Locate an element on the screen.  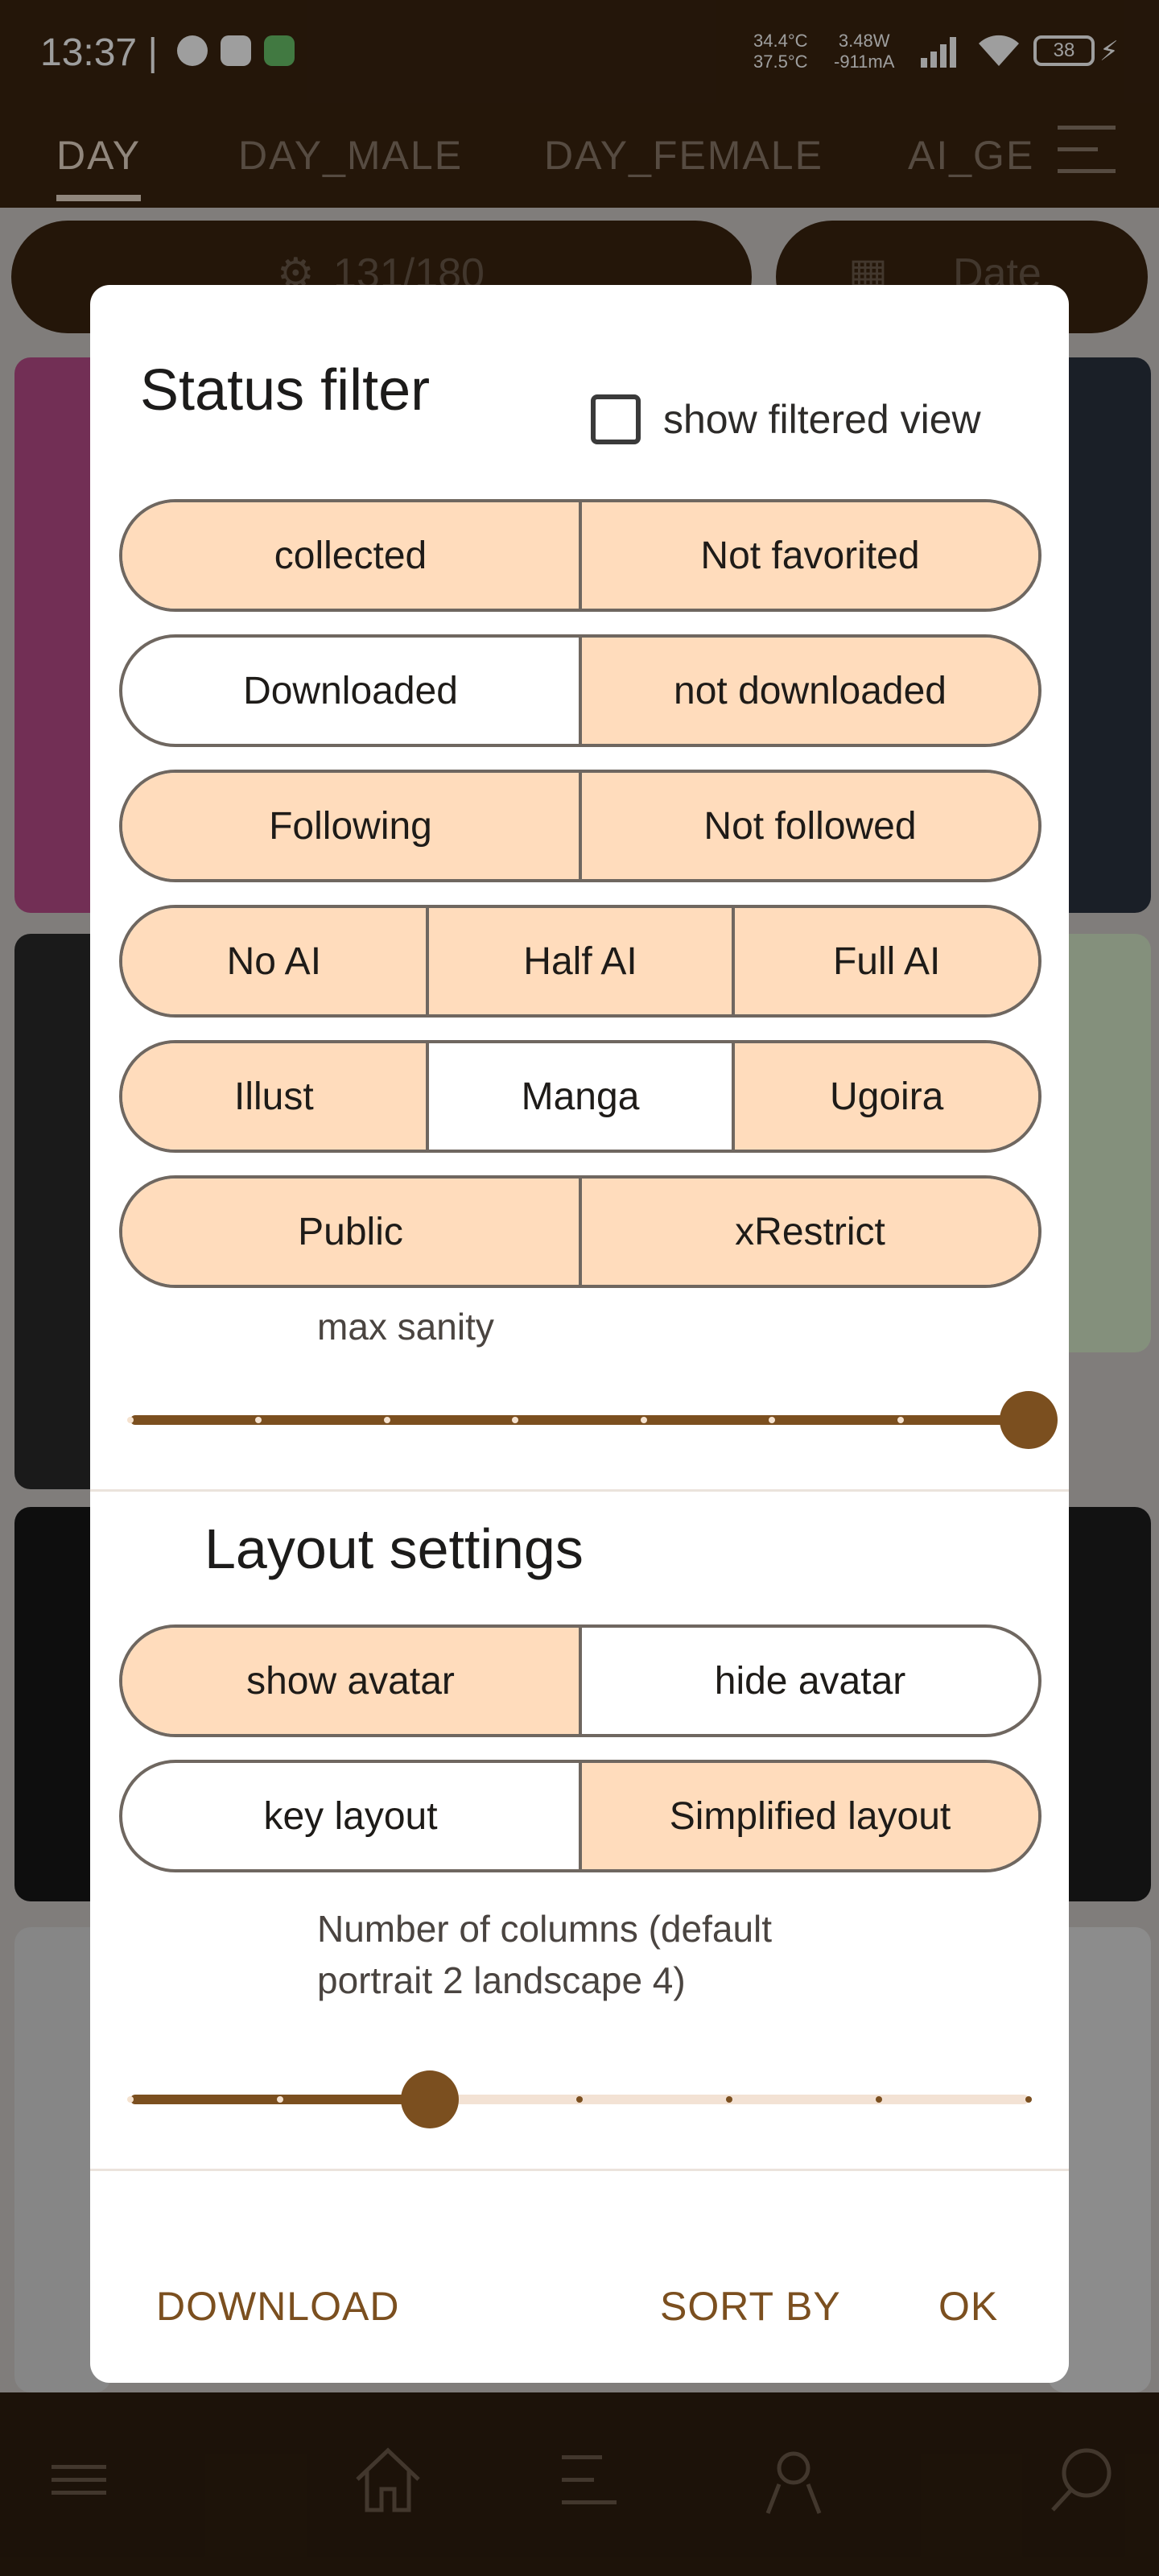
layout-mode-group: key layout Simplified layout is located at coordinates (580, 1816).